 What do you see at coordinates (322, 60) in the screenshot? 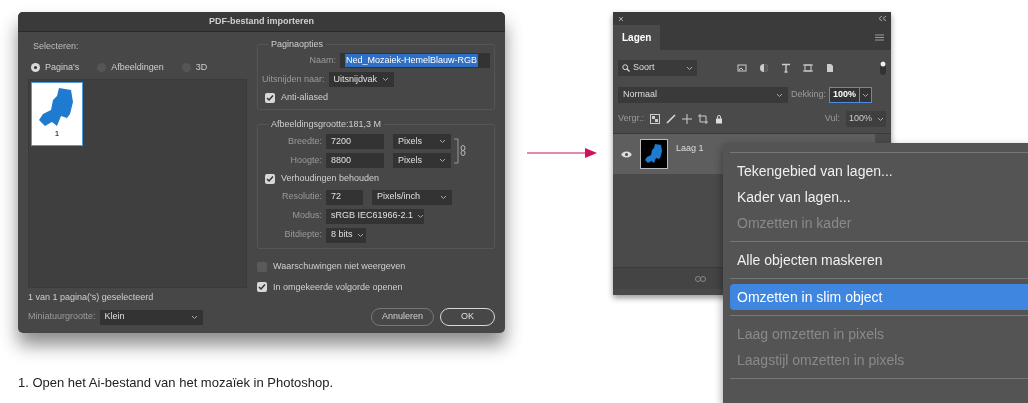
I see `field-label: Naam:` at bounding box center [322, 60].